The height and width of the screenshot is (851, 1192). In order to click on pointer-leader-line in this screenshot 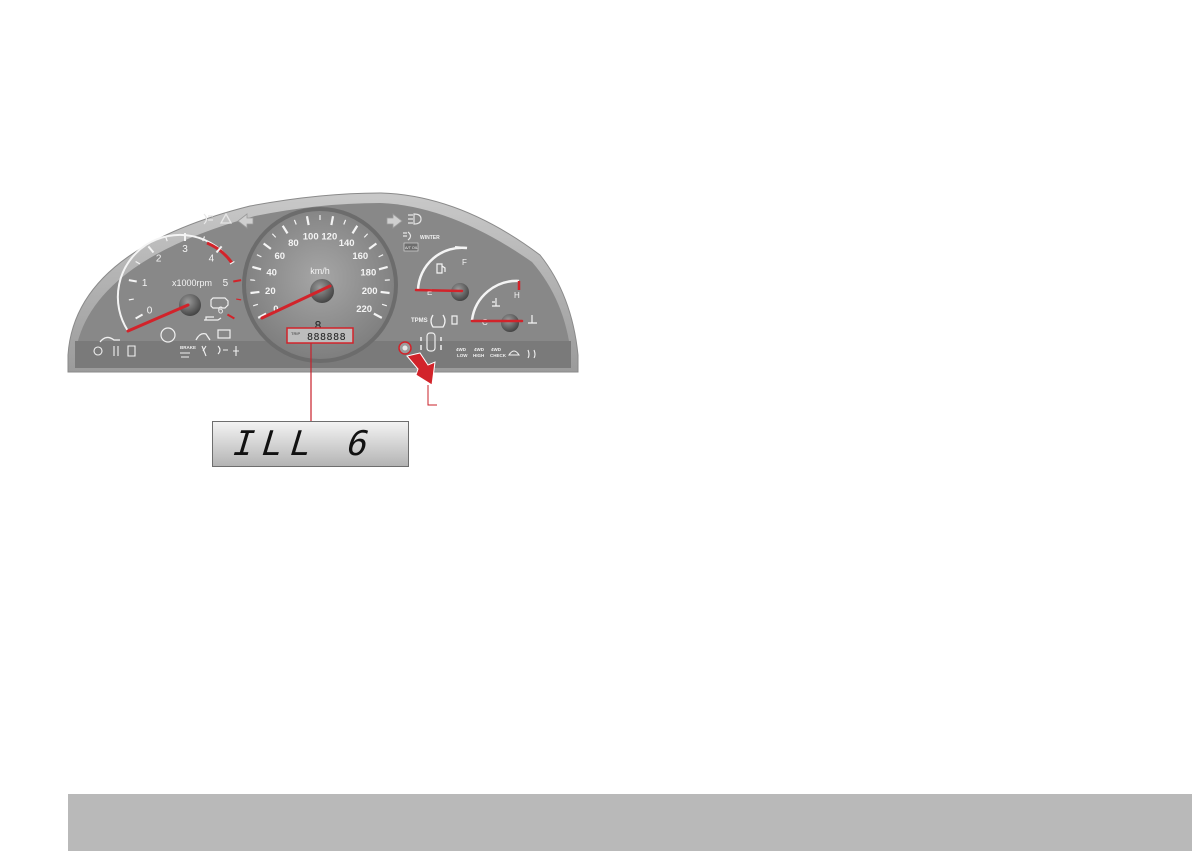, I will do `click(432, 395)`.